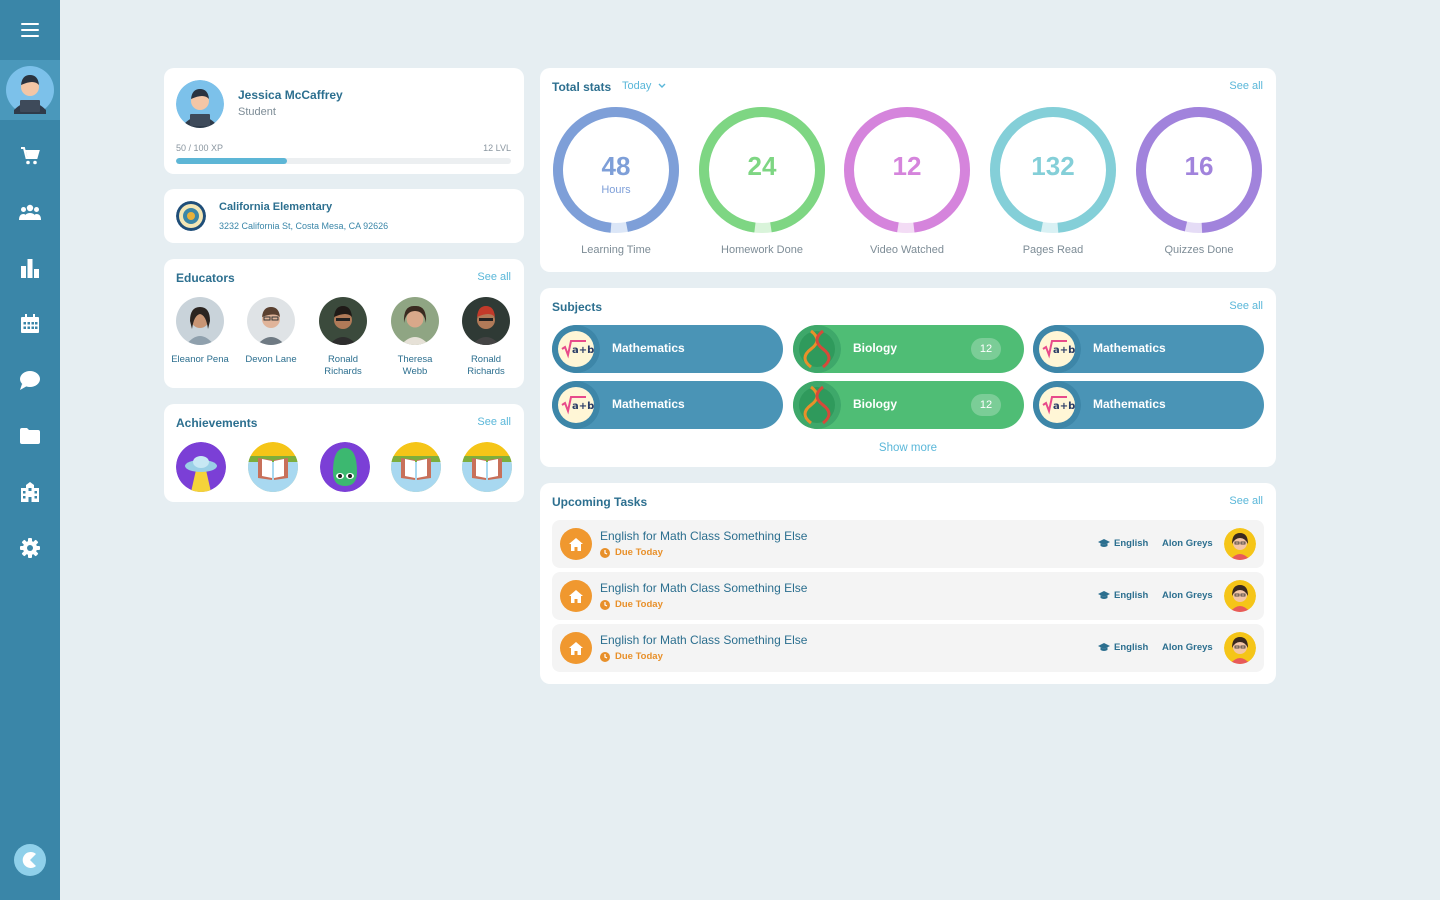  I want to click on educators-see-all: See all, so click(494, 277).